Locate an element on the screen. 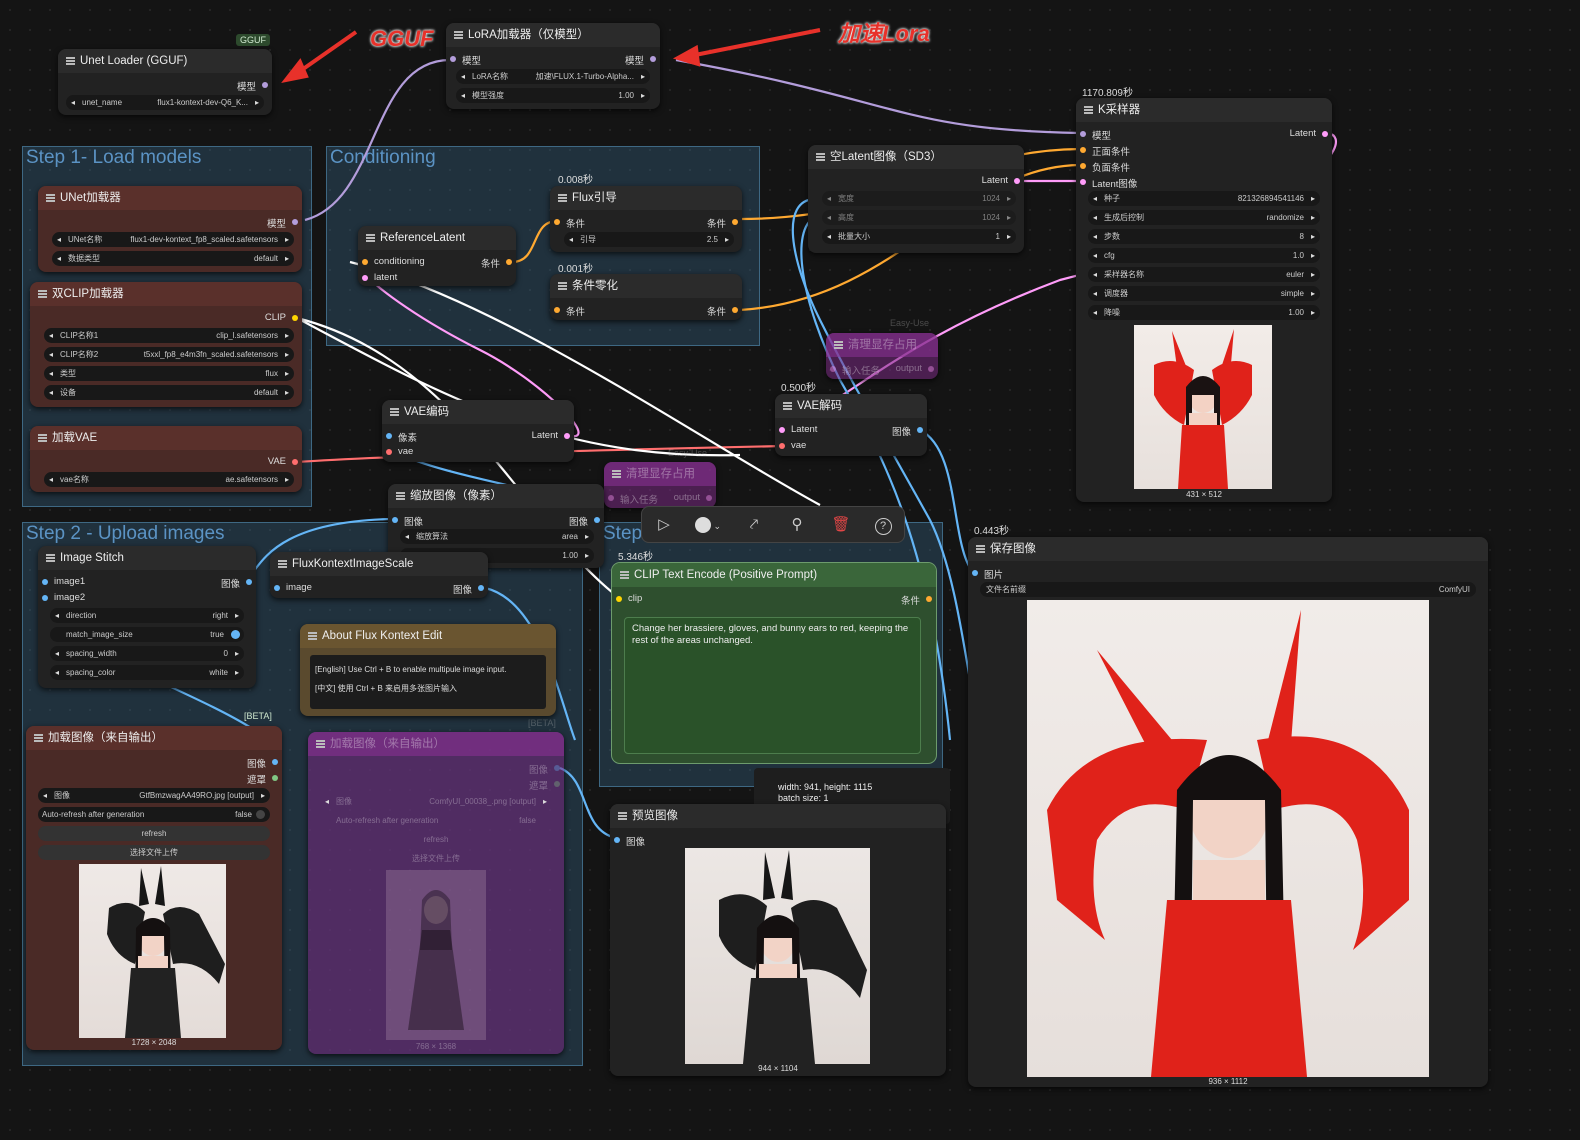 The height and width of the screenshot is (1140, 1580). pin-icon: ⚲ is located at coordinates (797, 525).